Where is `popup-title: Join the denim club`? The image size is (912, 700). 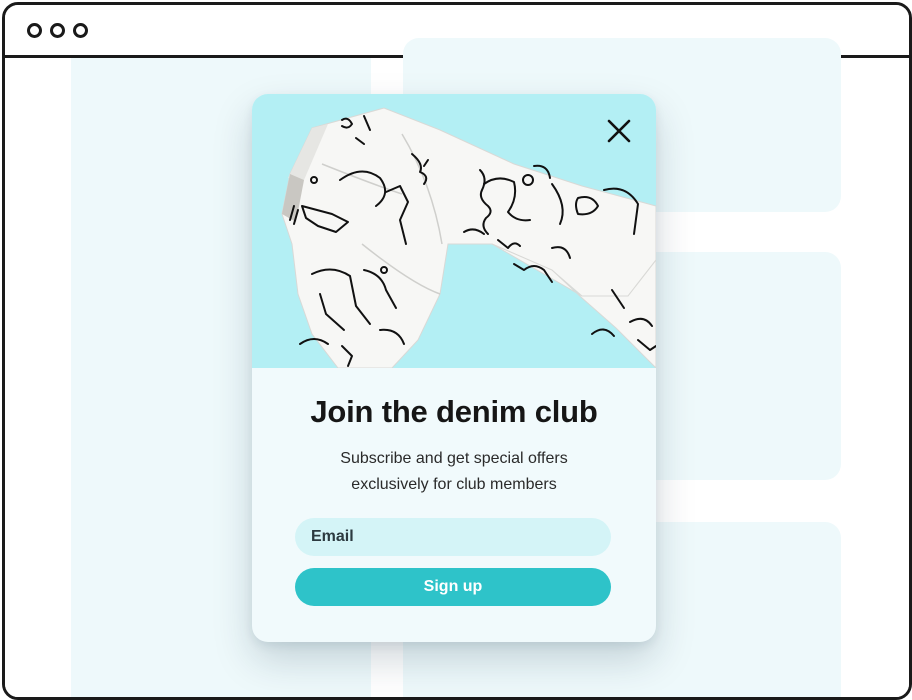 popup-title: Join the denim club is located at coordinates (454, 411).